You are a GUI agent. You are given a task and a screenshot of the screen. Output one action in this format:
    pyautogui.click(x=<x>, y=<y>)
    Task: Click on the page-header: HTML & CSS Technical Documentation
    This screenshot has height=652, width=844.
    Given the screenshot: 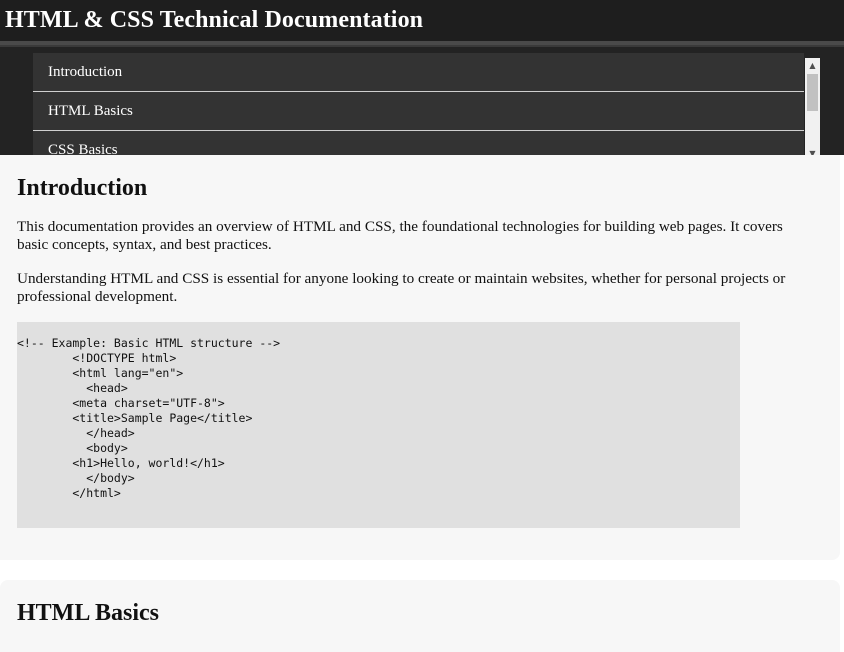 What is the action you would take?
    pyautogui.click(x=422, y=22)
    